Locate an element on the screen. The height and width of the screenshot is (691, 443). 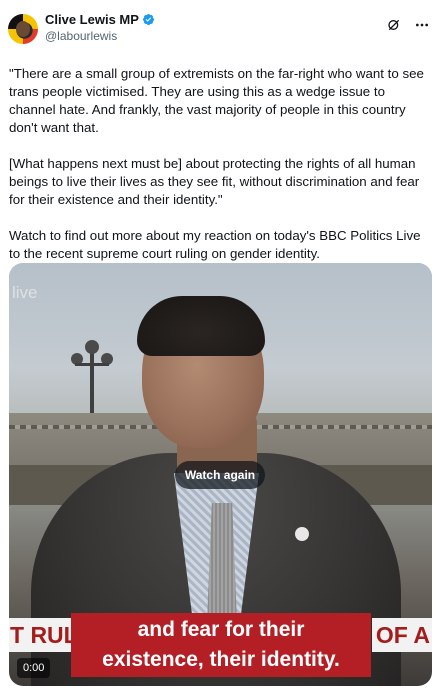
name-row: Clive Lewis MP is located at coordinates (100, 19).